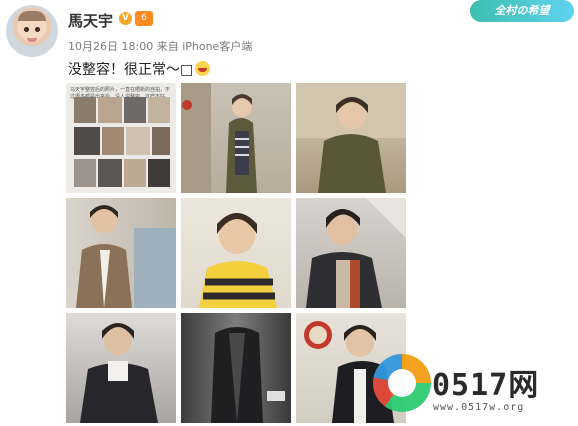  Describe the element at coordinates (479, 407) in the screenshot. I see `watermark-url: www.0517w.org` at that location.